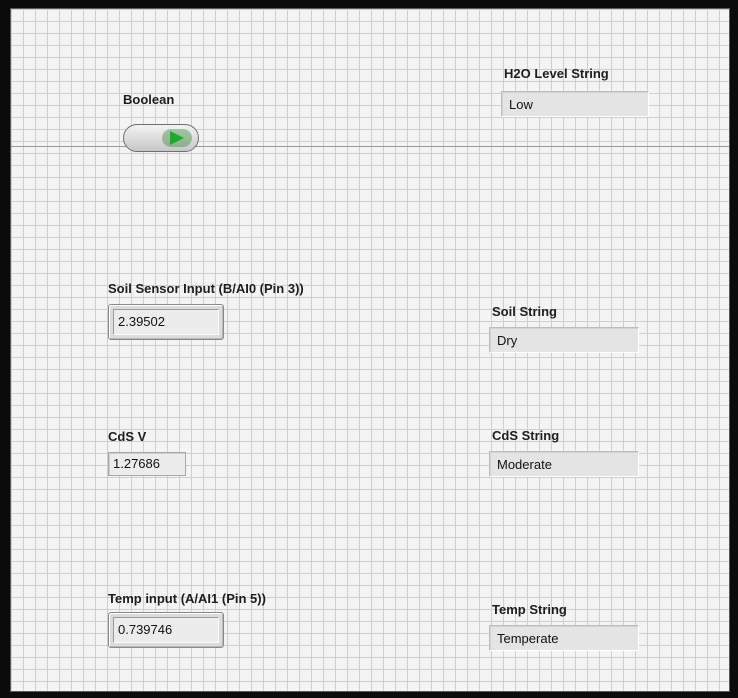 Image resolution: width=738 pixels, height=698 pixels. I want to click on cds-v-value: 1.27686, so click(147, 464).